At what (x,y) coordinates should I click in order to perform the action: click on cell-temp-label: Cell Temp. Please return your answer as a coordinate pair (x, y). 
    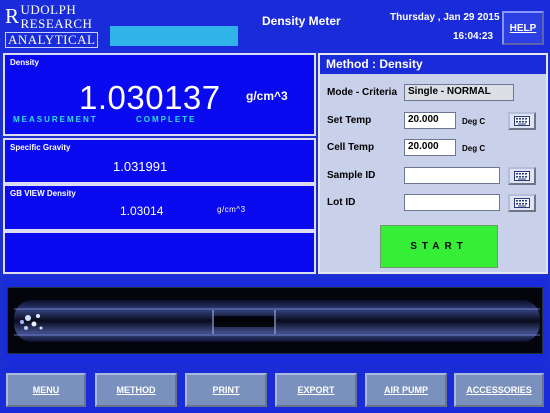
    Looking at the image, I should click on (351, 147).